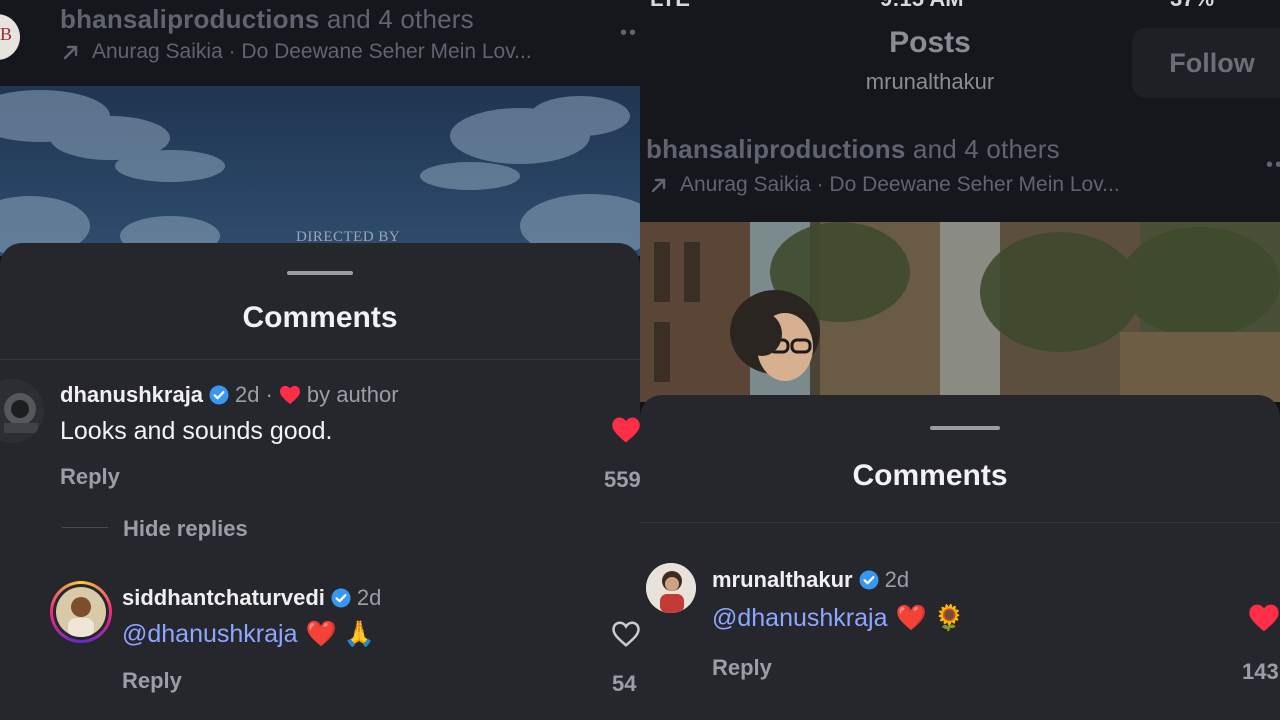 The height and width of the screenshot is (720, 1280). What do you see at coordinates (922, 6) in the screenshot?
I see `clock-text: 9:15 AM` at bounding box center [922, 6].